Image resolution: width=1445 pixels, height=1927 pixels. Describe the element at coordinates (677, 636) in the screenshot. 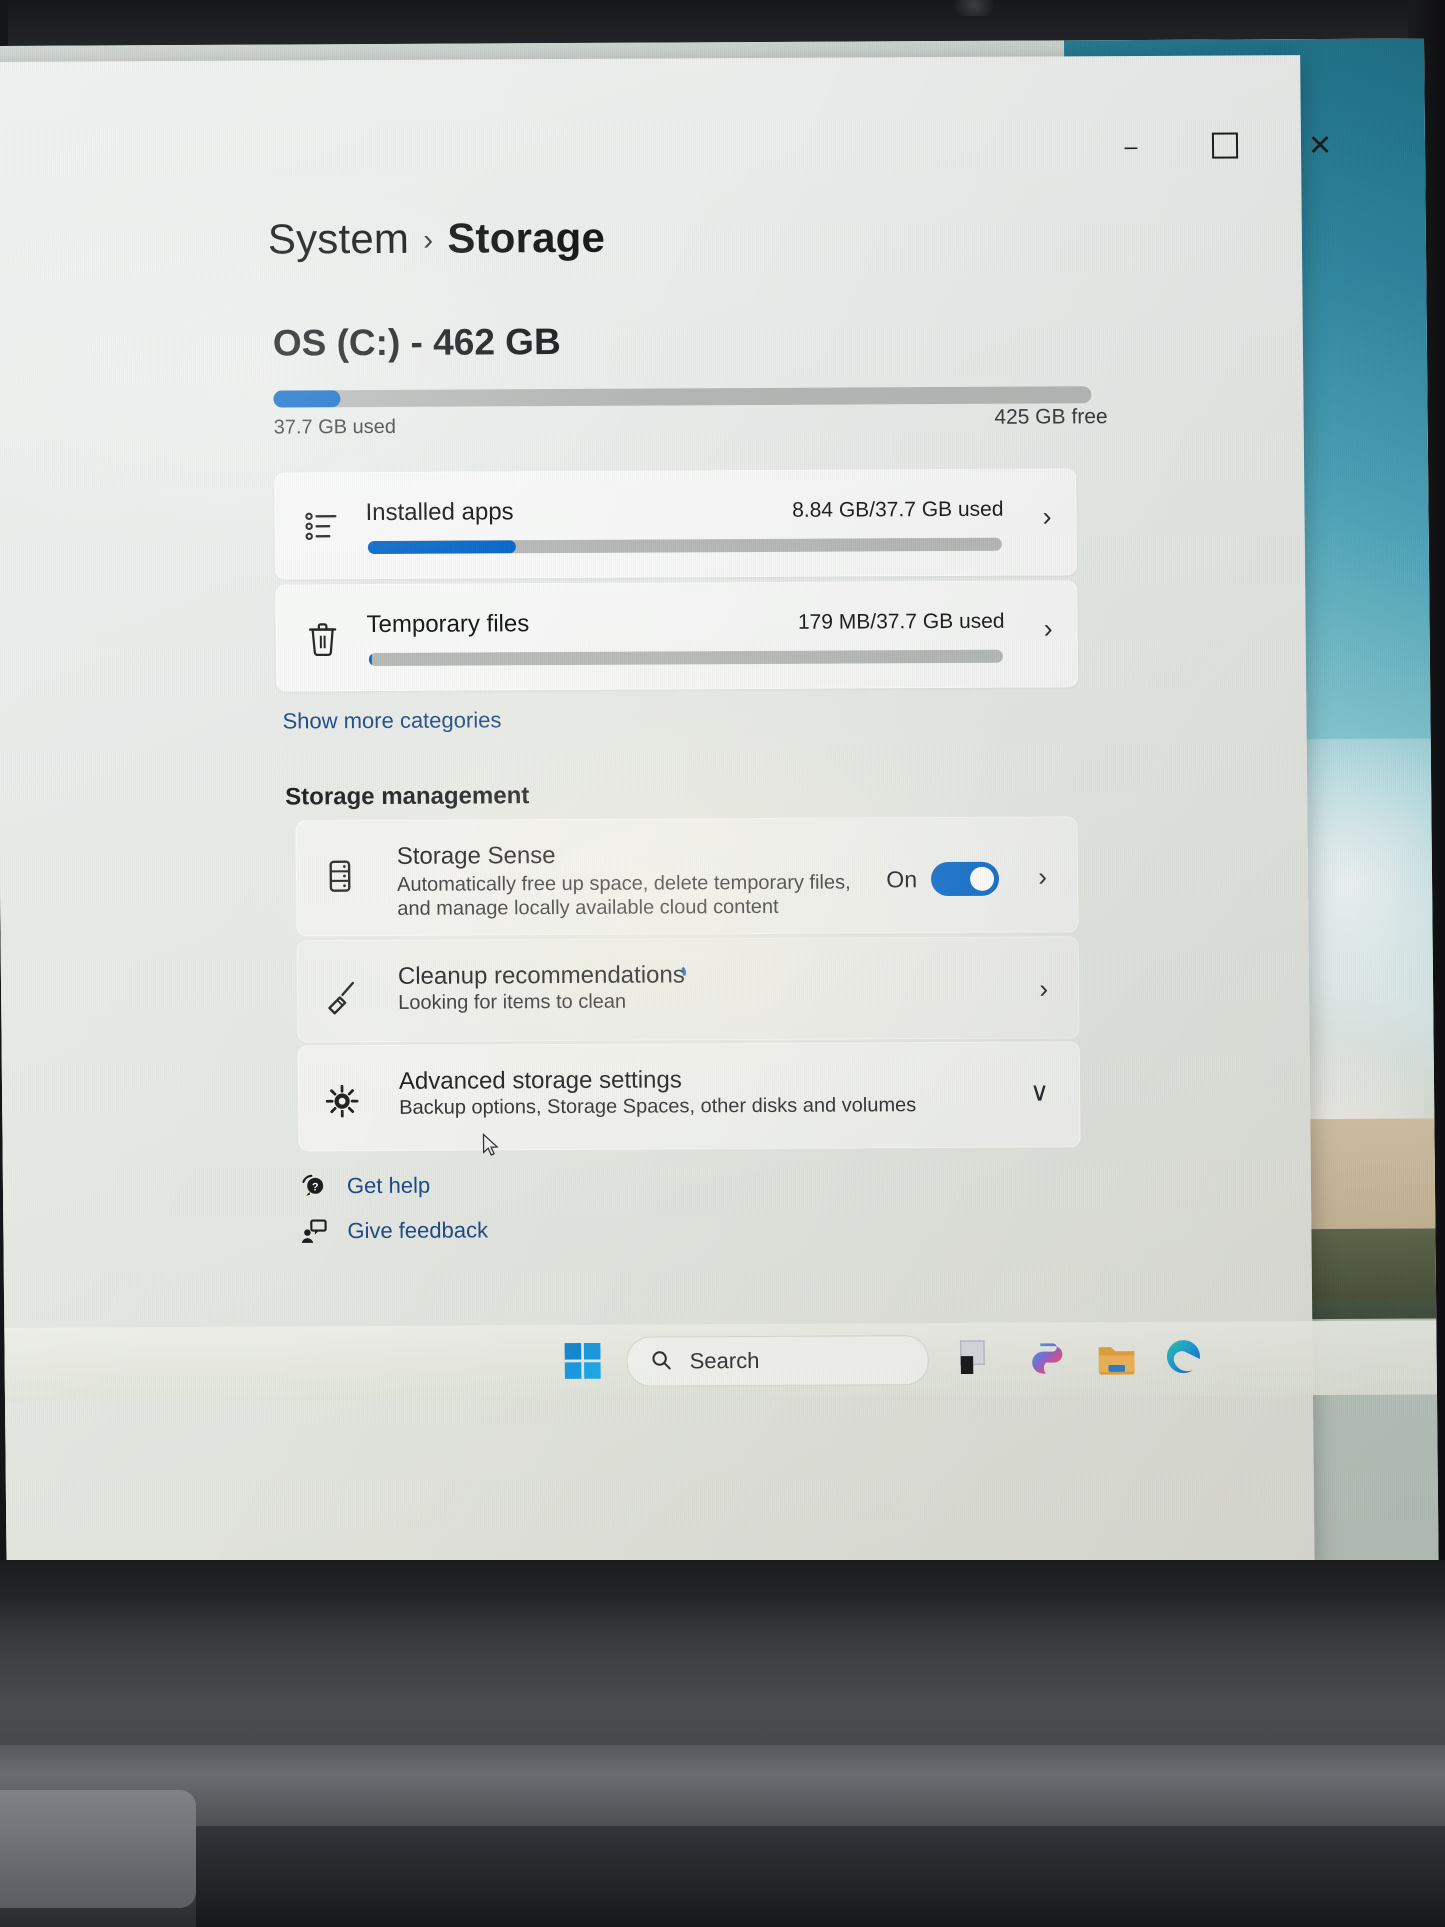

I see `category-card-temporary-files: Temporary files 179 MB/37.7 GB used ›` at that location.